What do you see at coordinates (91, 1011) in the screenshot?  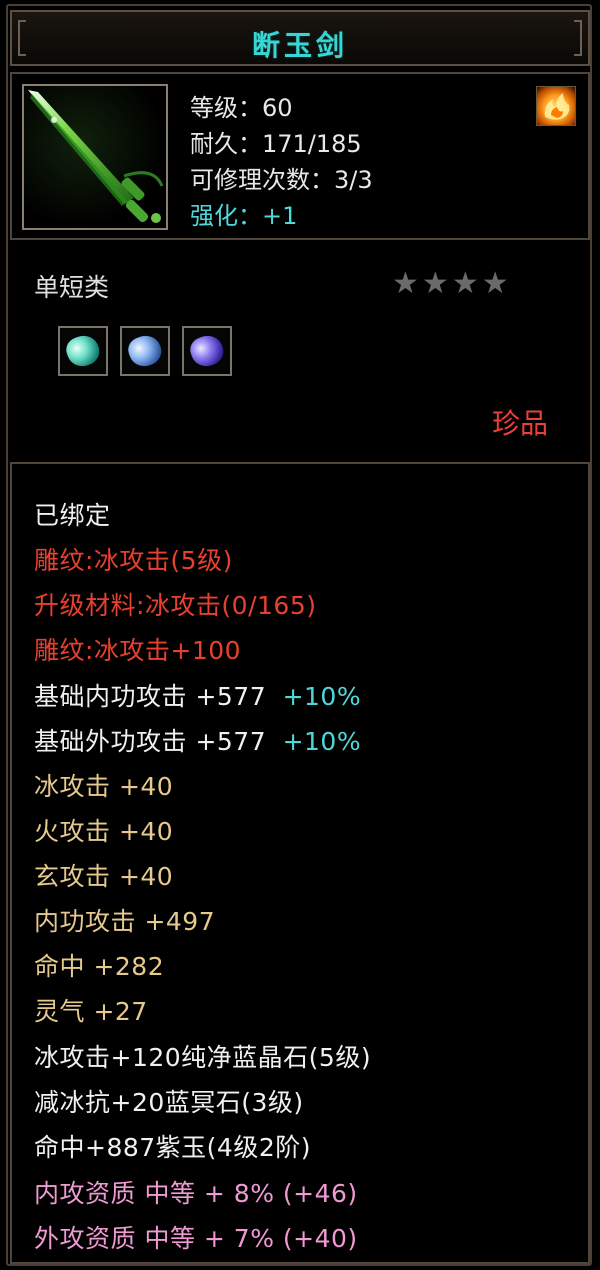 I see `spirit: 灵气 +27` at bounding box center [91, 1011].